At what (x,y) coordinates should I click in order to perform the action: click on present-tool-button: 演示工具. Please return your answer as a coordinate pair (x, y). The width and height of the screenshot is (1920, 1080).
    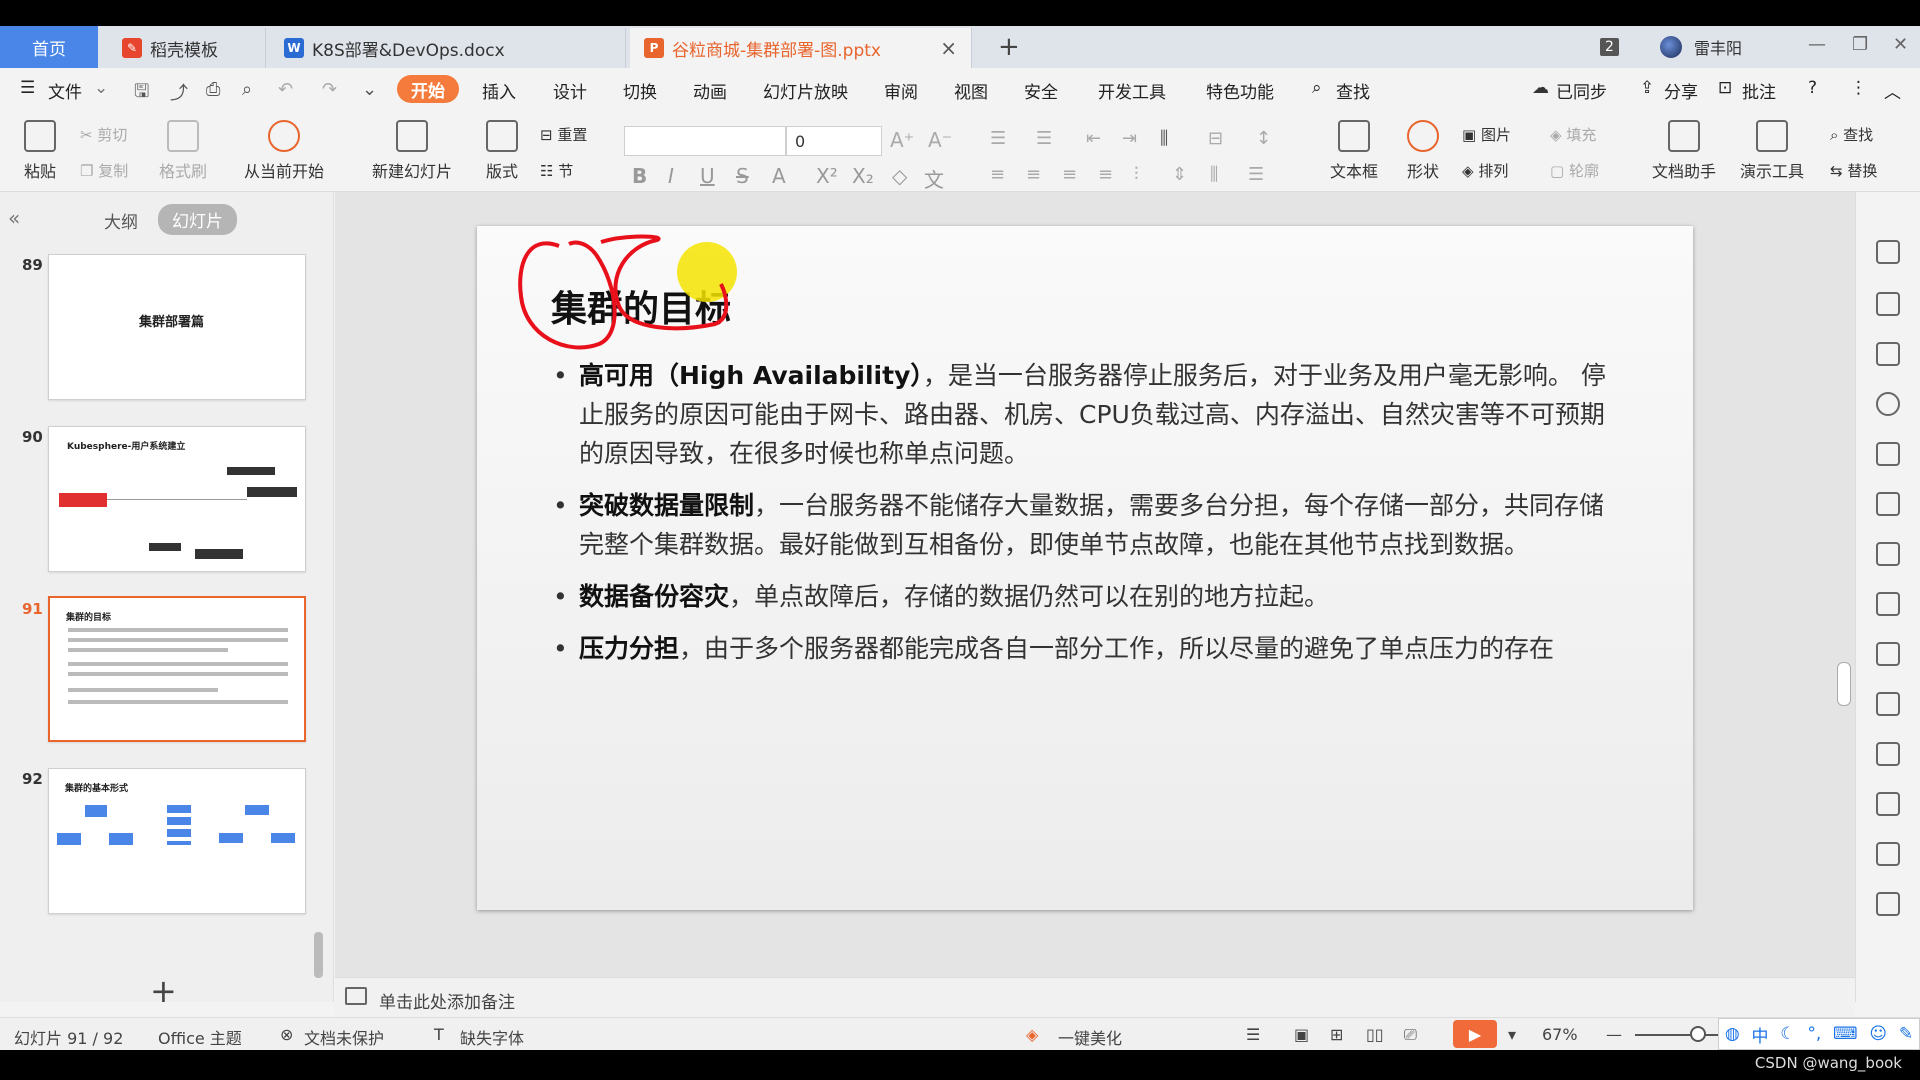
    Looking at the image, I should click on (1772, 151).